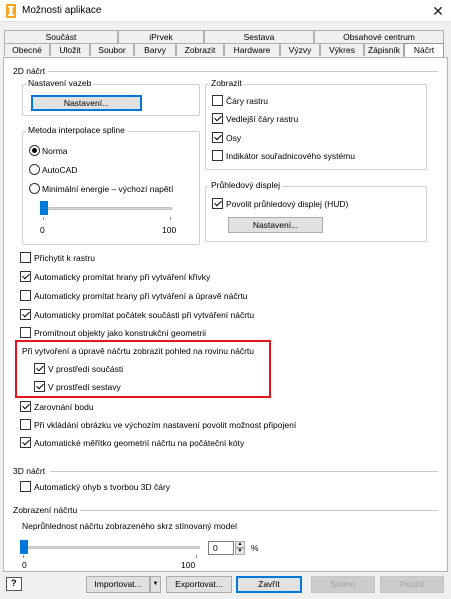 This screenshot has height=599, width=451. What do you see at coordinates (106, 208) in the screenshot?
I see `spline-slider-track` at bounding box center [106, 208].